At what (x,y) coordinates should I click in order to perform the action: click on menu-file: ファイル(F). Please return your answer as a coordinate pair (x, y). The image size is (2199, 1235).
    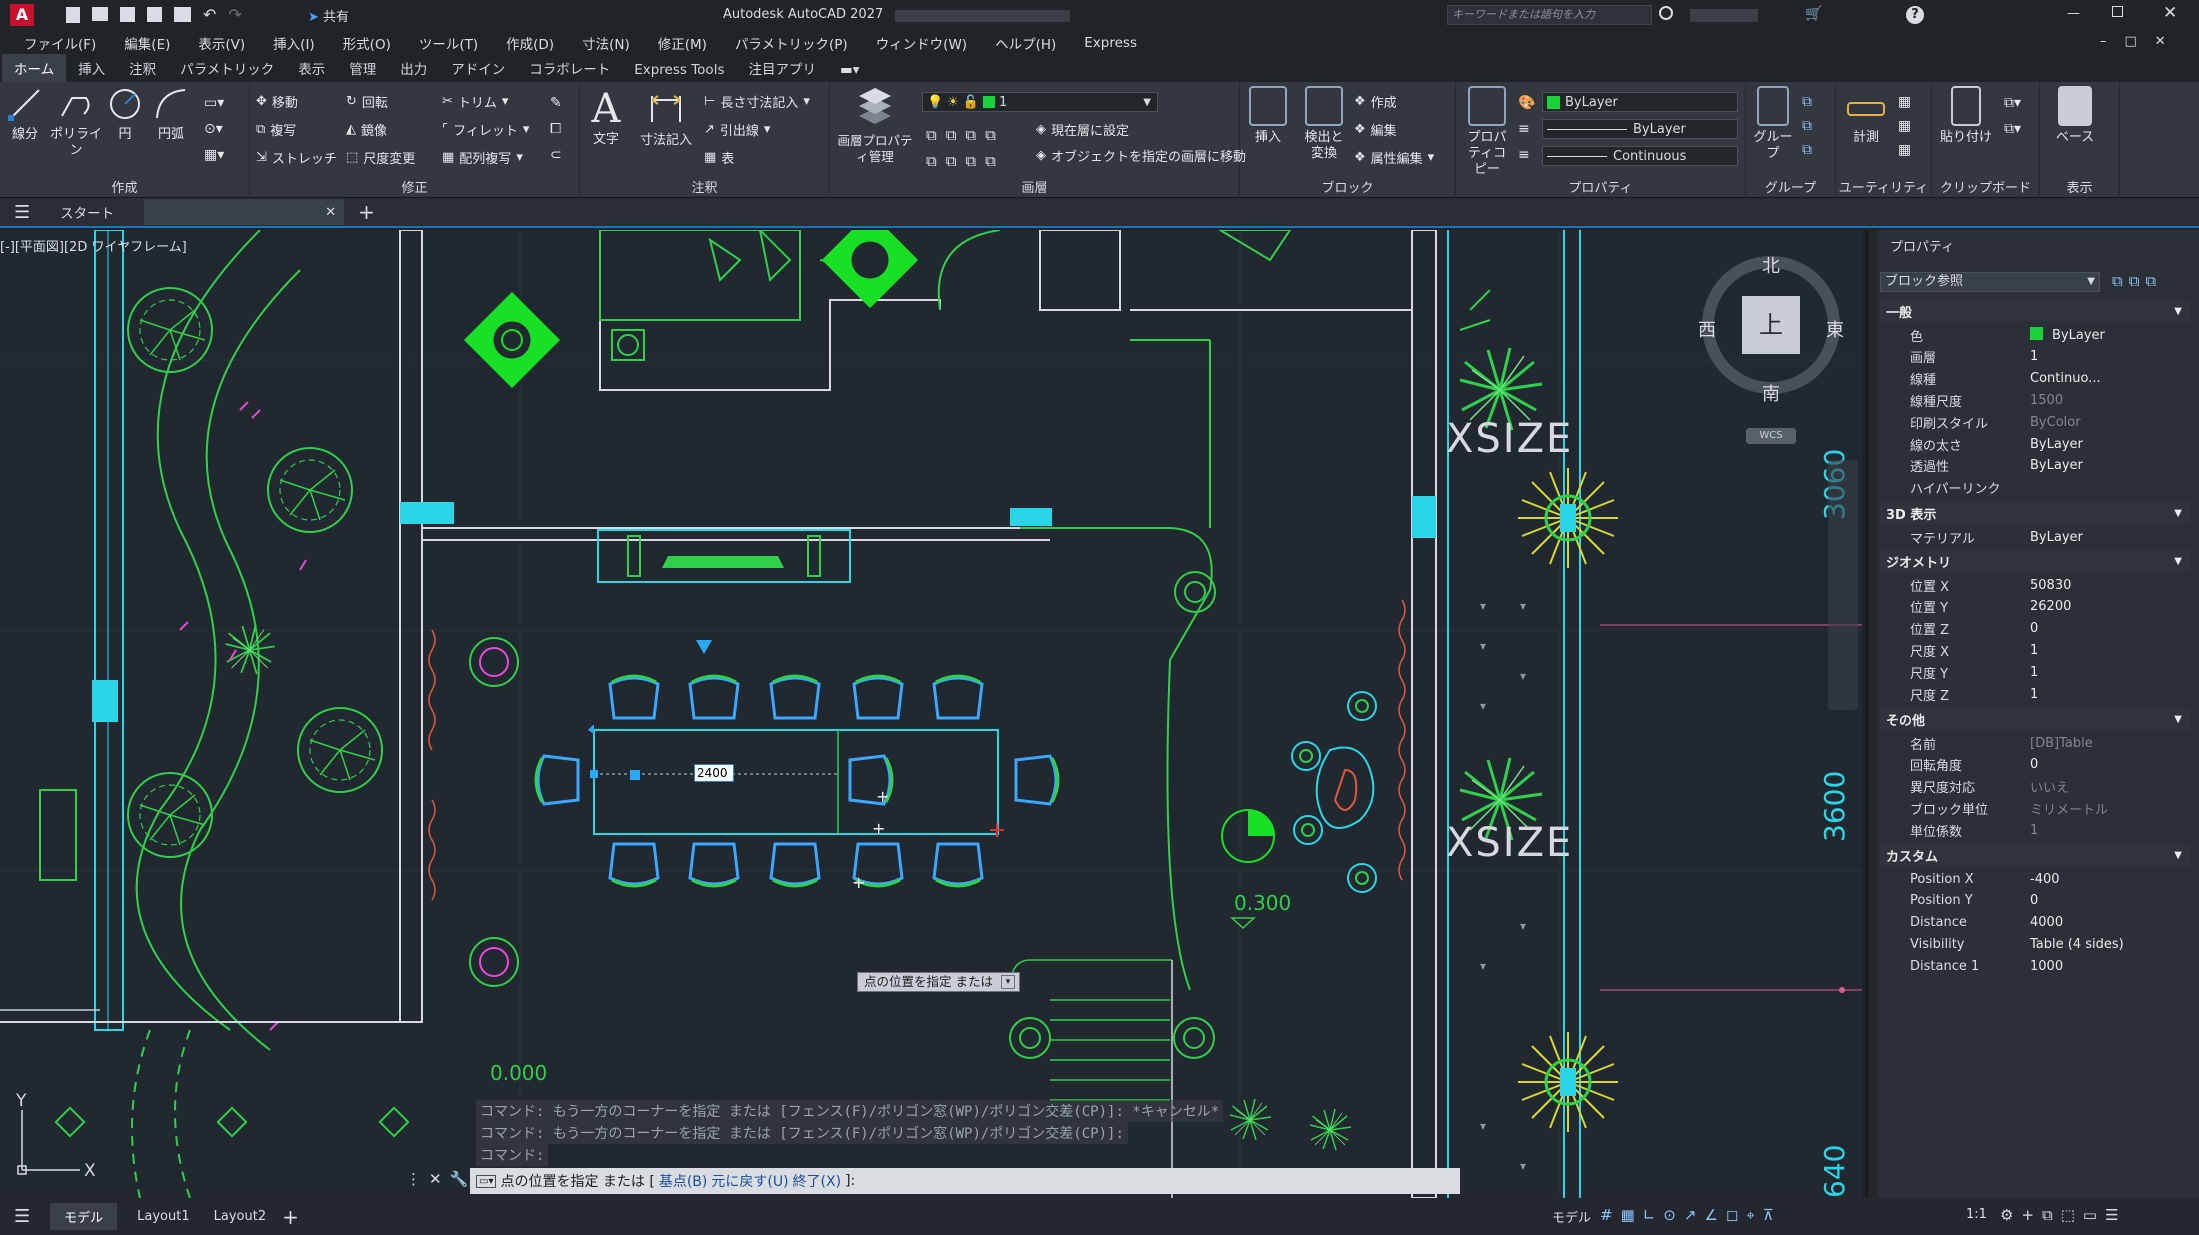
    Looking at the image, I should click on (60, 43).